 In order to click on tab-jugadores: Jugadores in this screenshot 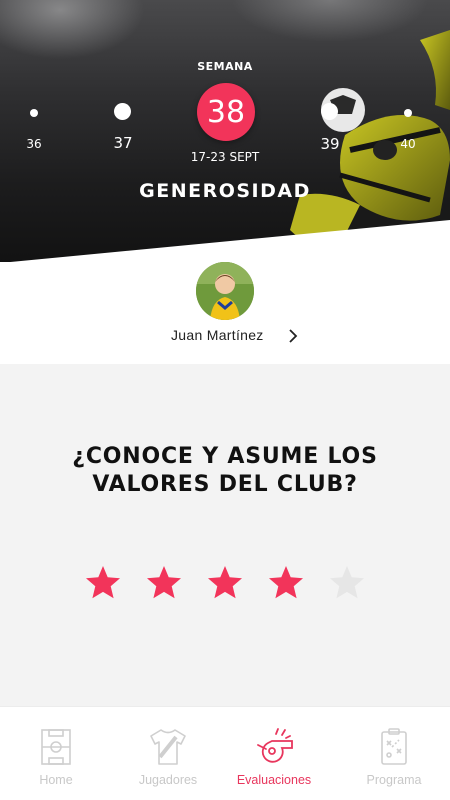, I will do `click(168, 753)`.